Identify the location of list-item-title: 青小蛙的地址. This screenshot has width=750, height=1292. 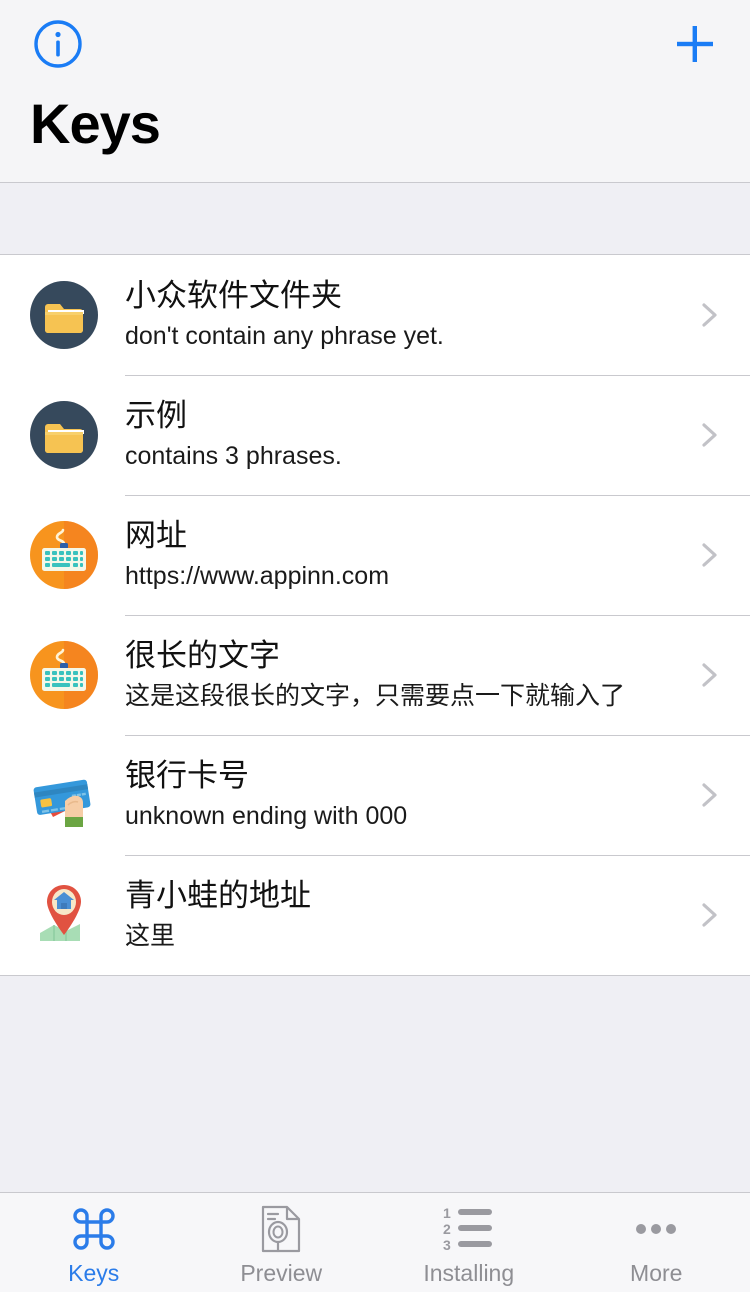
(218, 896).